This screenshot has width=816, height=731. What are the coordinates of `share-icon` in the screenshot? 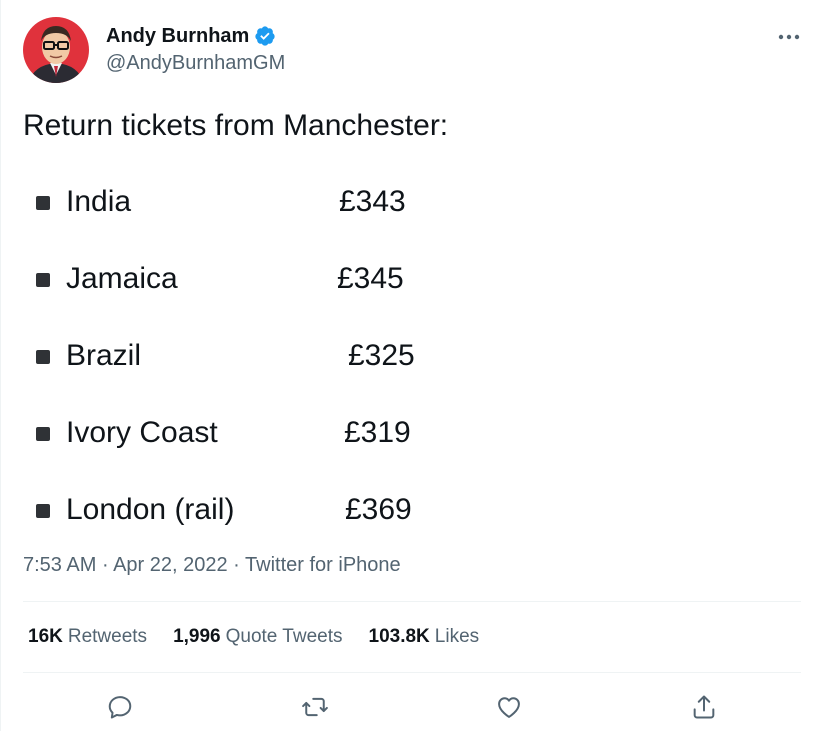 It's located at (704, 707).